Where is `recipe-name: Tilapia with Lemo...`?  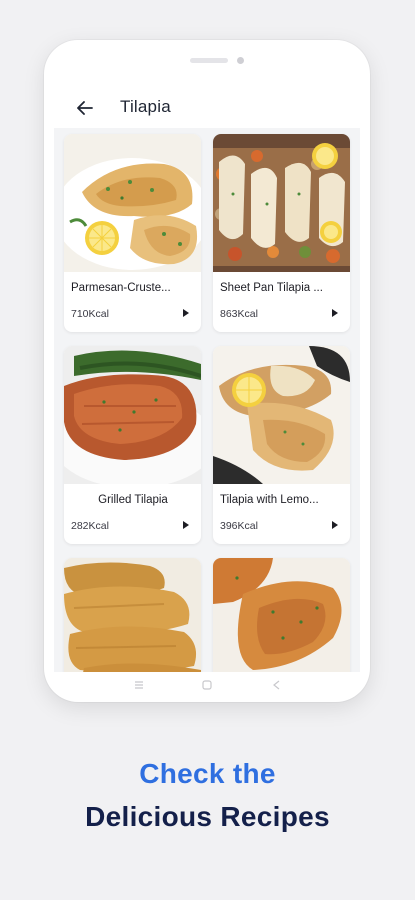
recipe-name: Tilapia with Lemo... is located at coordinates (269, 500).